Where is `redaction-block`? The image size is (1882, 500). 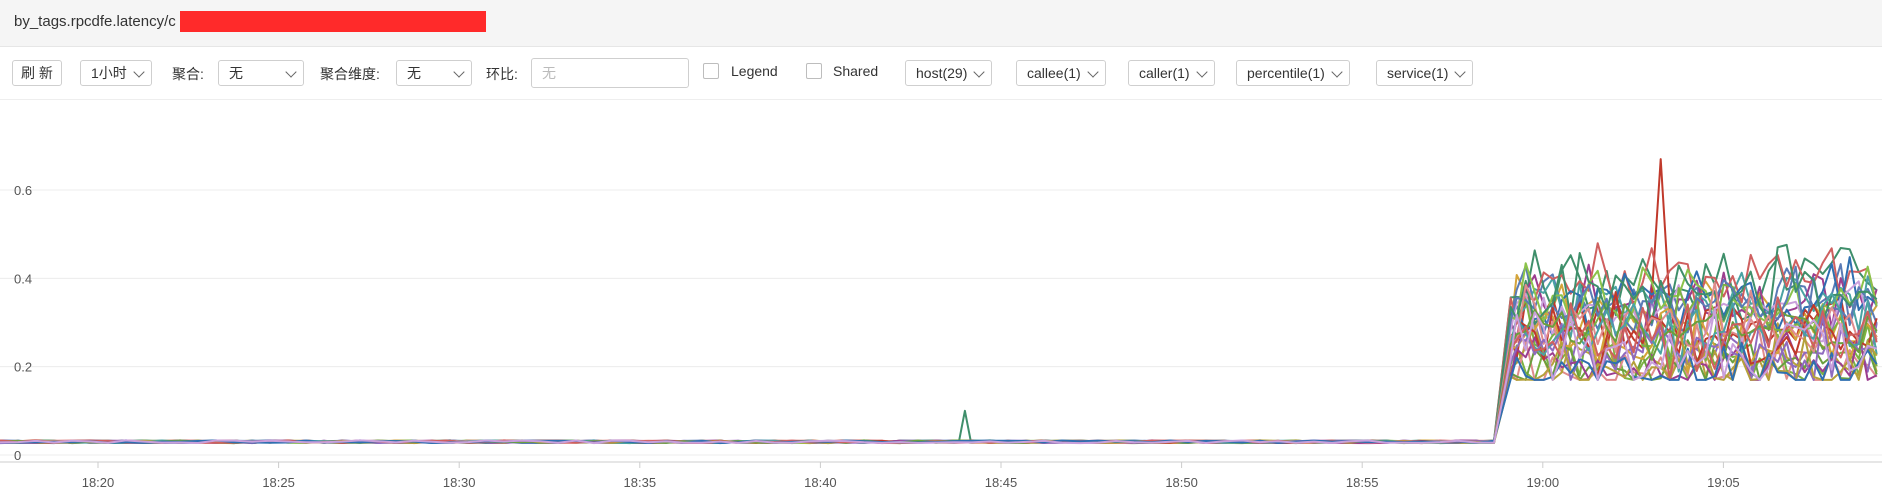 redaction-block is located at coordinates (333, 21).